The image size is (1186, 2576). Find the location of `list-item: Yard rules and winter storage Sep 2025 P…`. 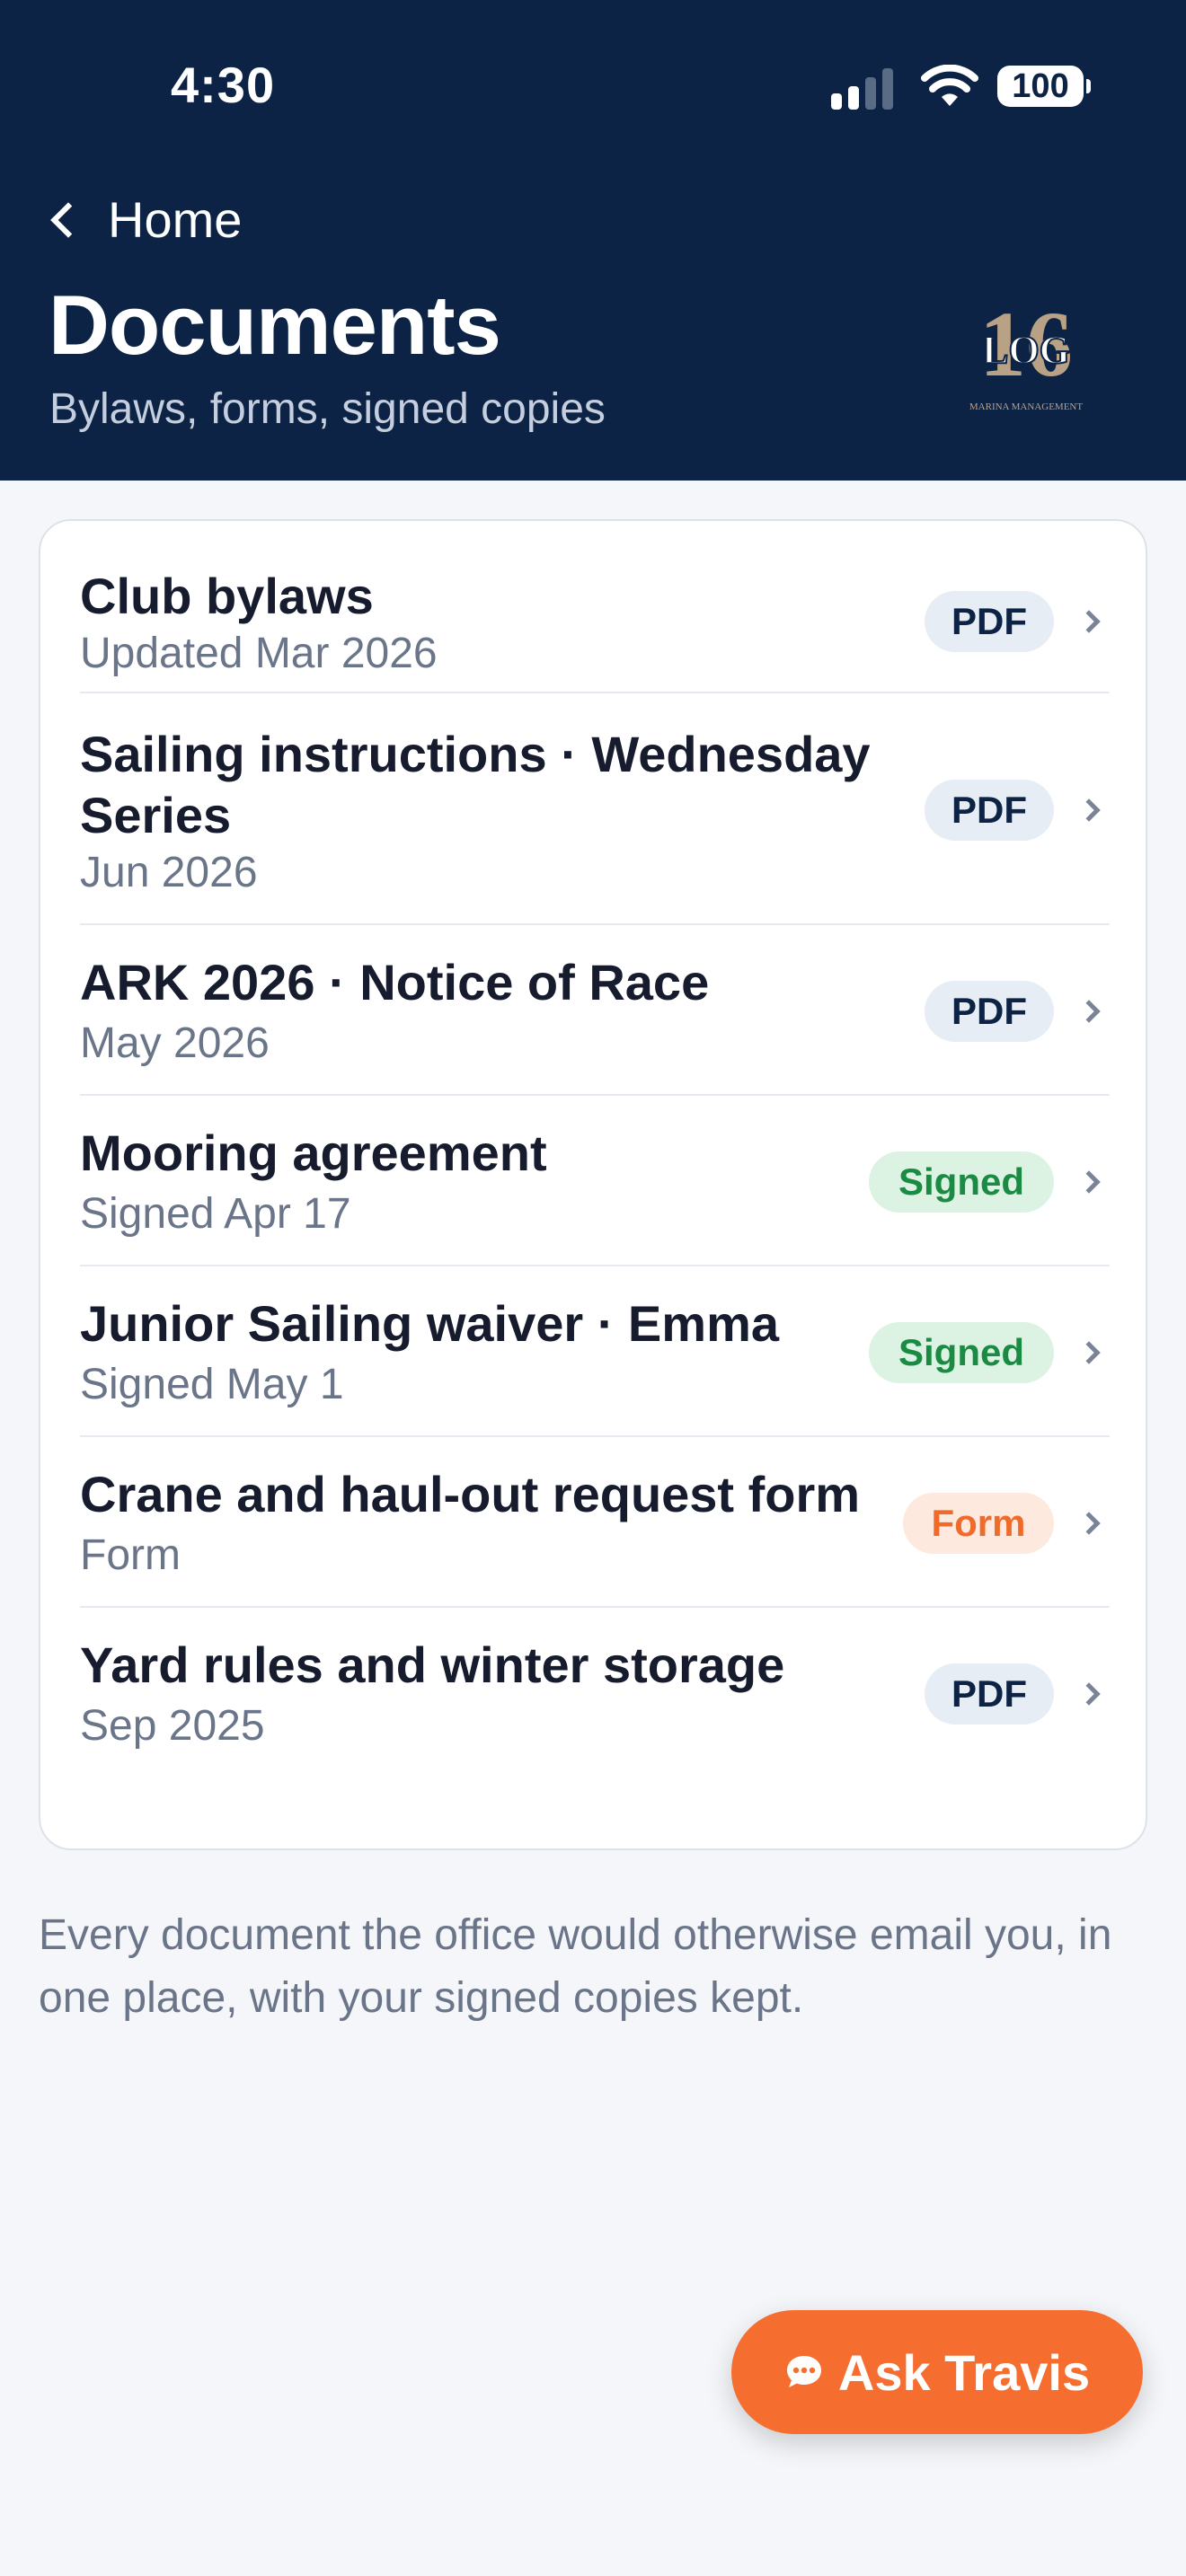

list-item: Yard rules and winter storage Sep 2025 P… is located at coordinates (595, 1693).